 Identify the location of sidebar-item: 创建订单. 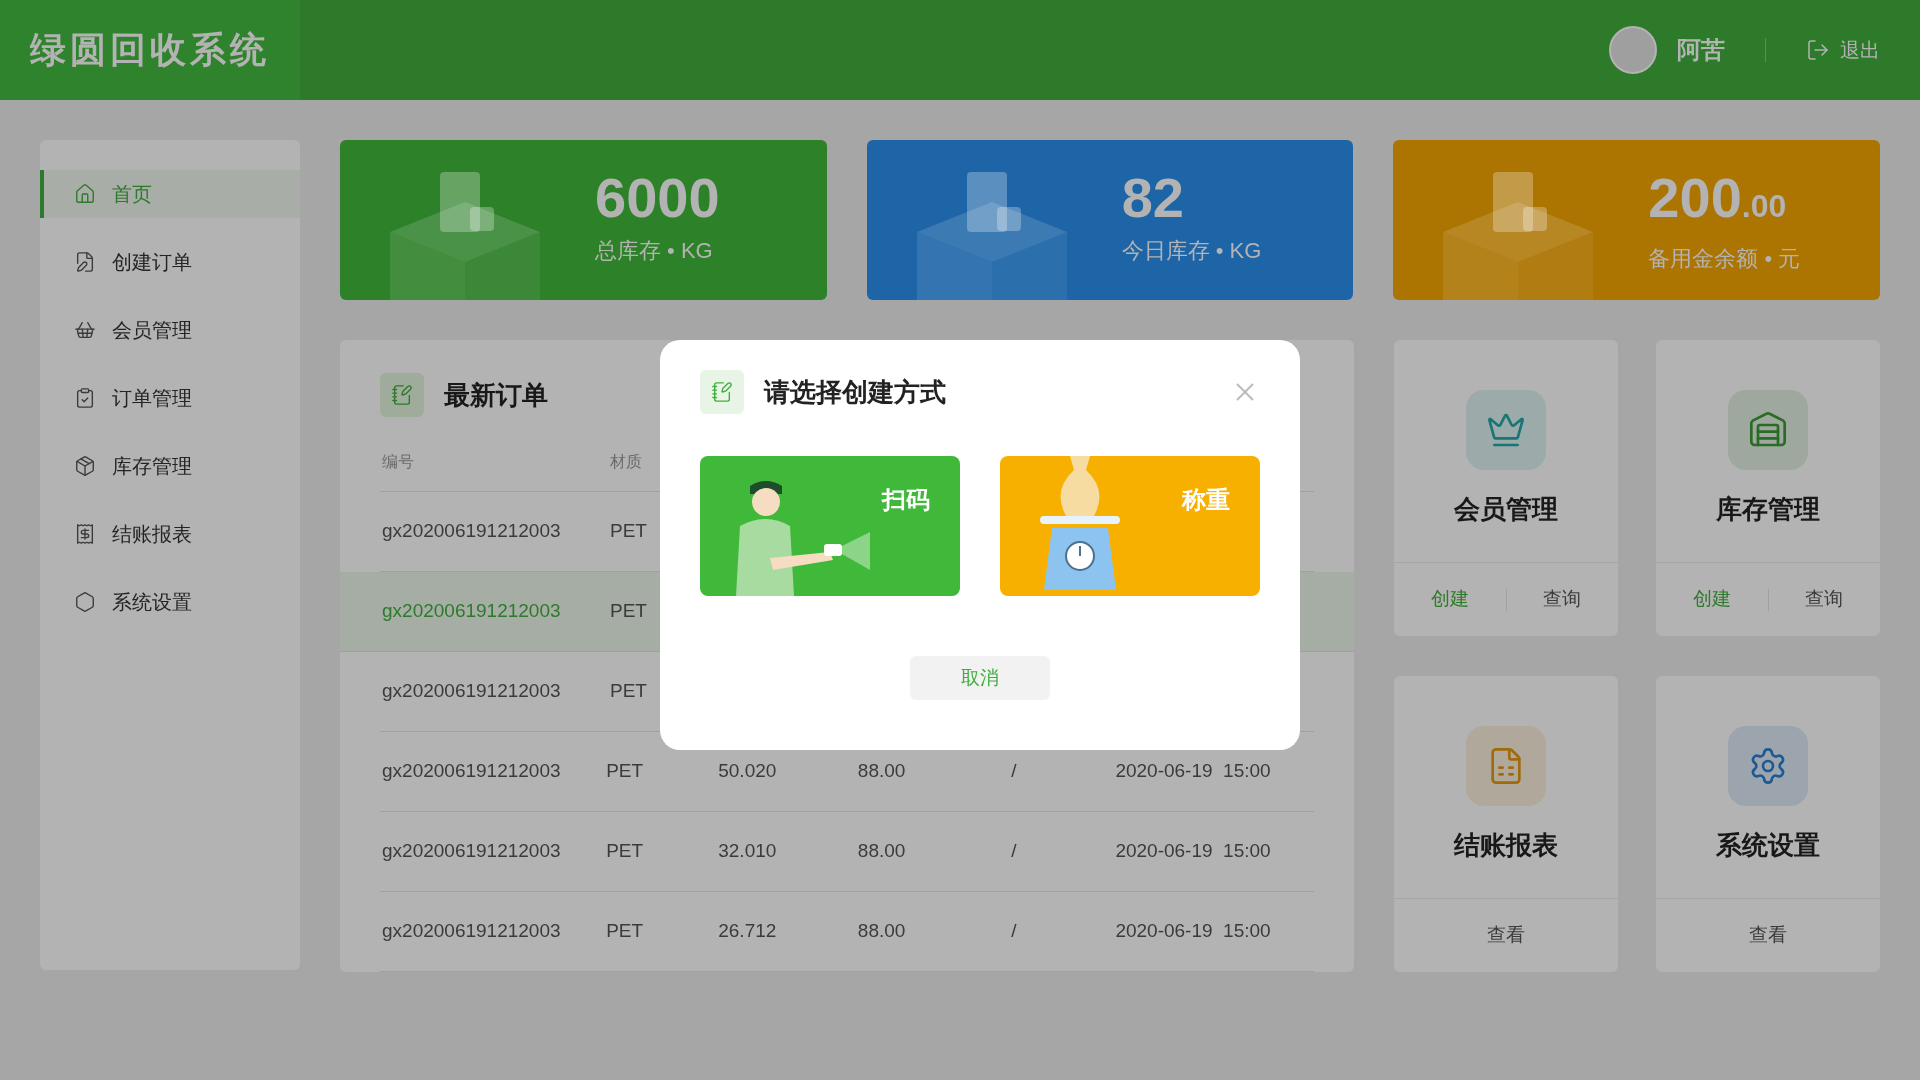
(170, 262).